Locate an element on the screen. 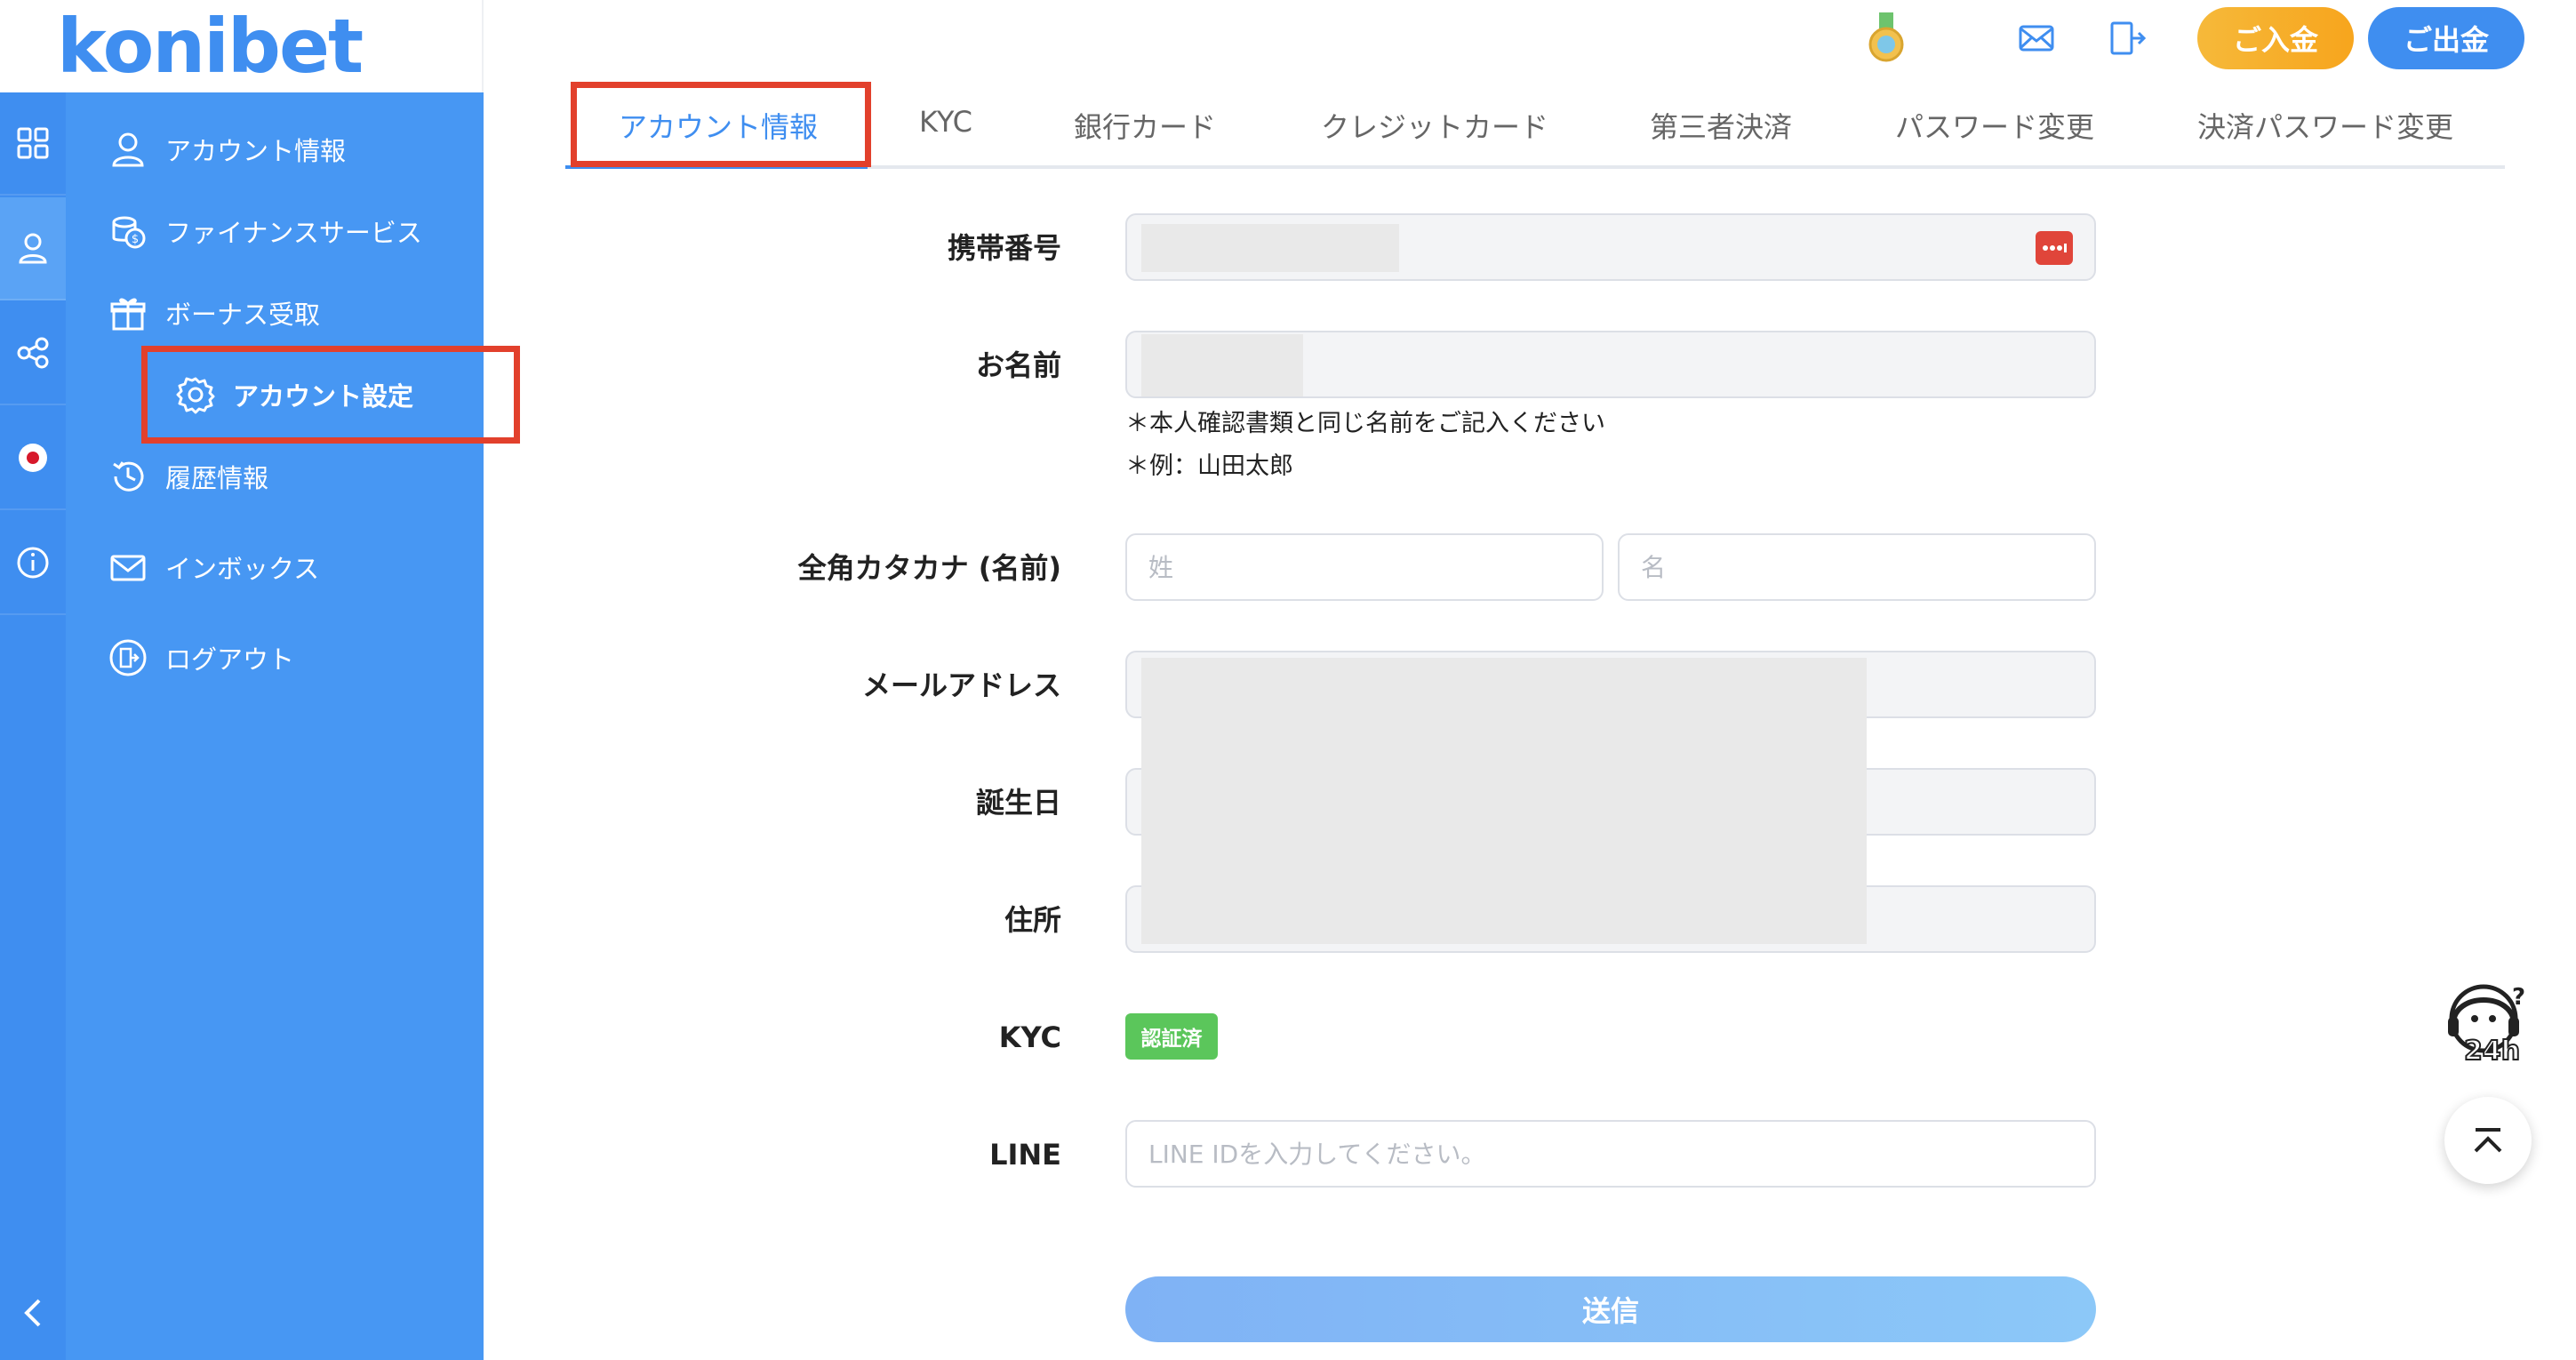  address-label: 住所 is located at coordinates (1032, 920).